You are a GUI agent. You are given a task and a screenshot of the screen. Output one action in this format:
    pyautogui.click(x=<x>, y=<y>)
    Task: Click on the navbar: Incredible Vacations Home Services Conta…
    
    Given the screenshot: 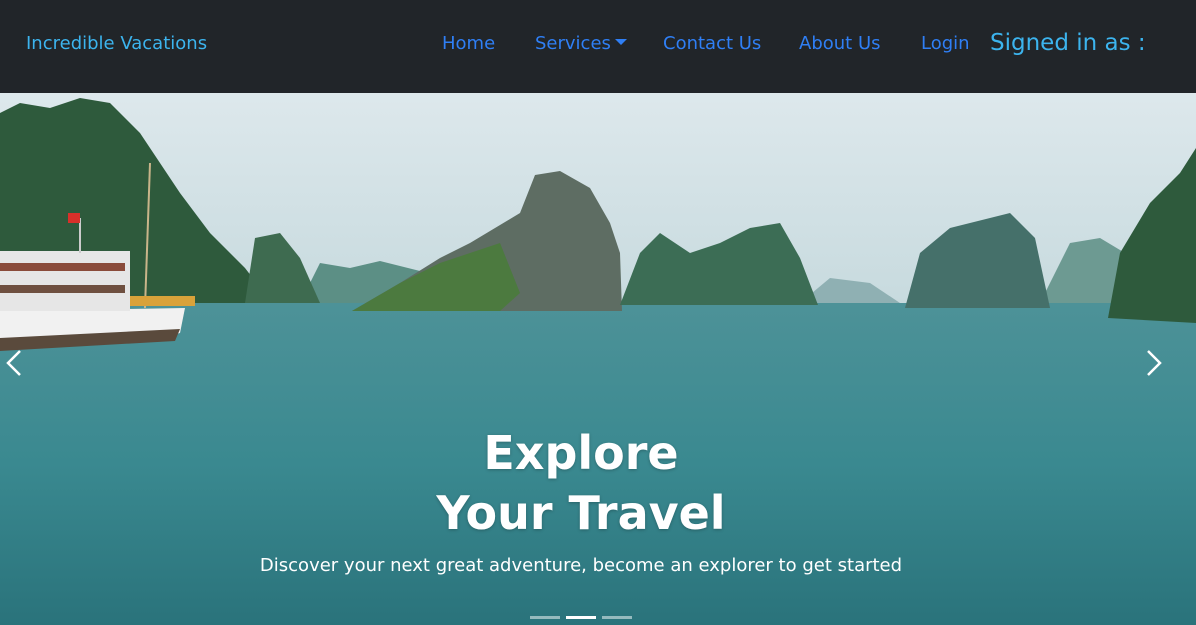 What is the action you would take?
    pyautogui.click(x=598, y=46)
    